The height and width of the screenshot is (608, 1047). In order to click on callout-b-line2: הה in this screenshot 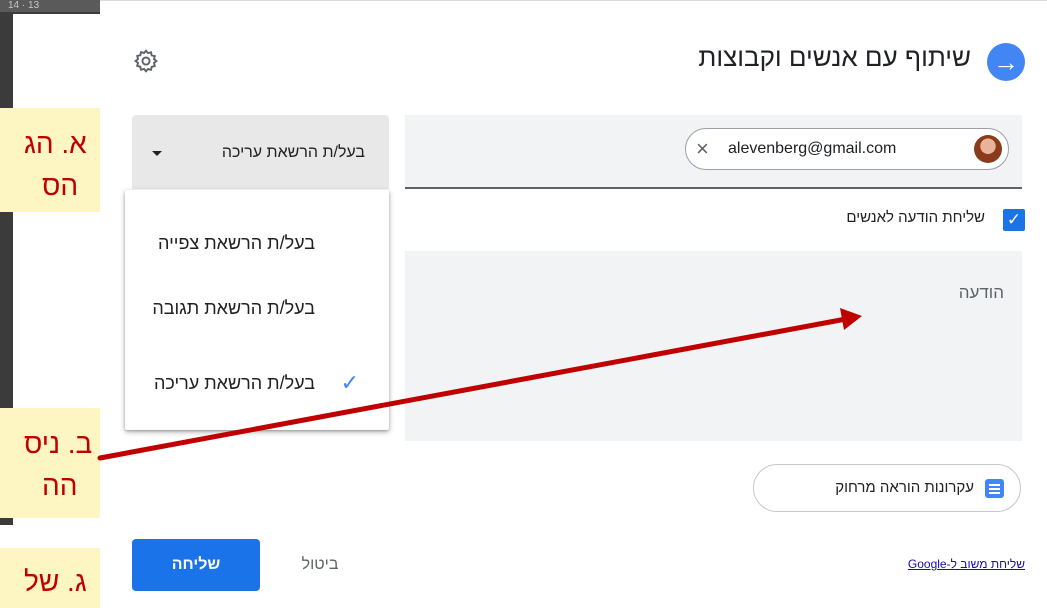, I will do `click(60, 485)`.